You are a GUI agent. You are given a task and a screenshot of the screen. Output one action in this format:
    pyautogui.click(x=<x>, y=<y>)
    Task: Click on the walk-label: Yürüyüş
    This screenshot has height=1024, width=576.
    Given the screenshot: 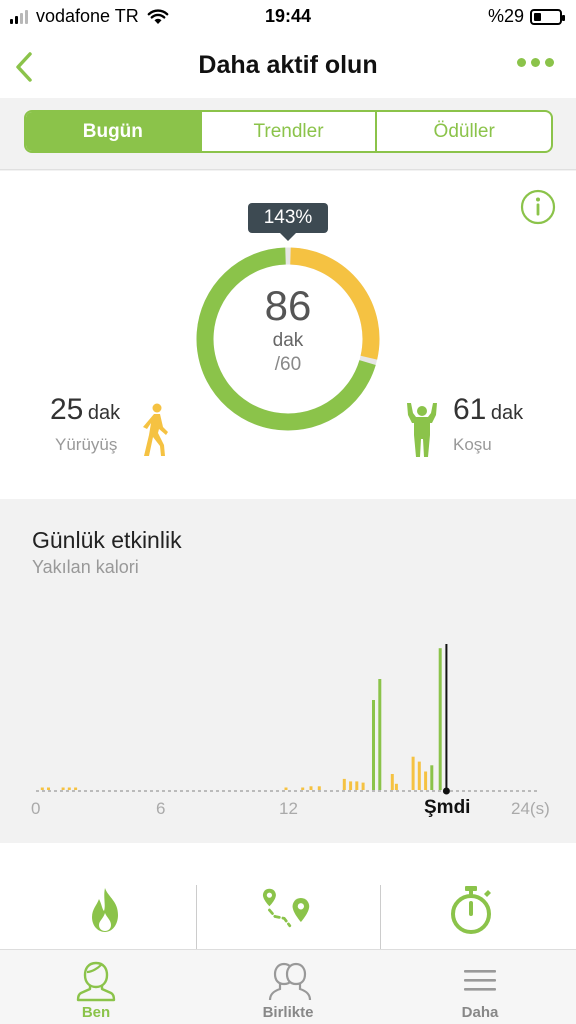 What is the action you would take?
    pyautogui.click(x=86, y=444)
    